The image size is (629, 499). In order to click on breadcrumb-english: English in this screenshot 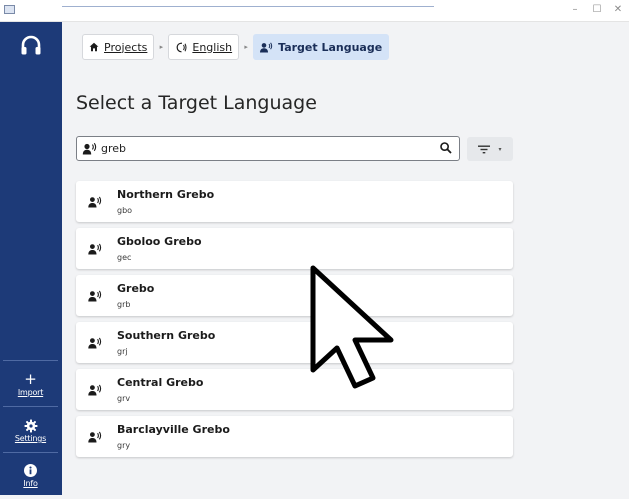, I will do `click(204, 47)`.